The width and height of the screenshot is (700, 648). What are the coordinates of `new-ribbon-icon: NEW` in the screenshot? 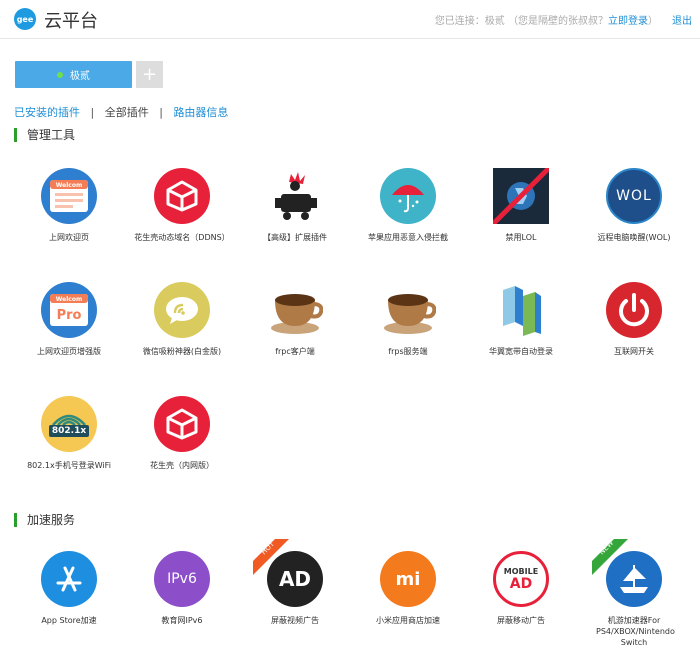 It's located at (610, 557).